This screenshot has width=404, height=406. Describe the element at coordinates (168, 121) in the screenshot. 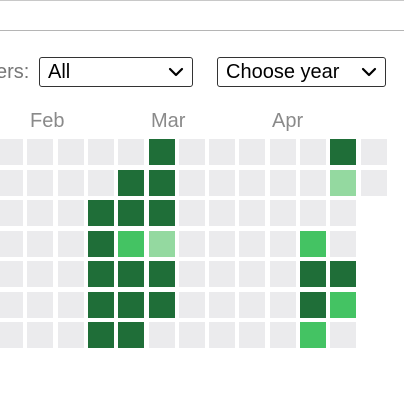

I see `month-label-mar: Mar` at that location.